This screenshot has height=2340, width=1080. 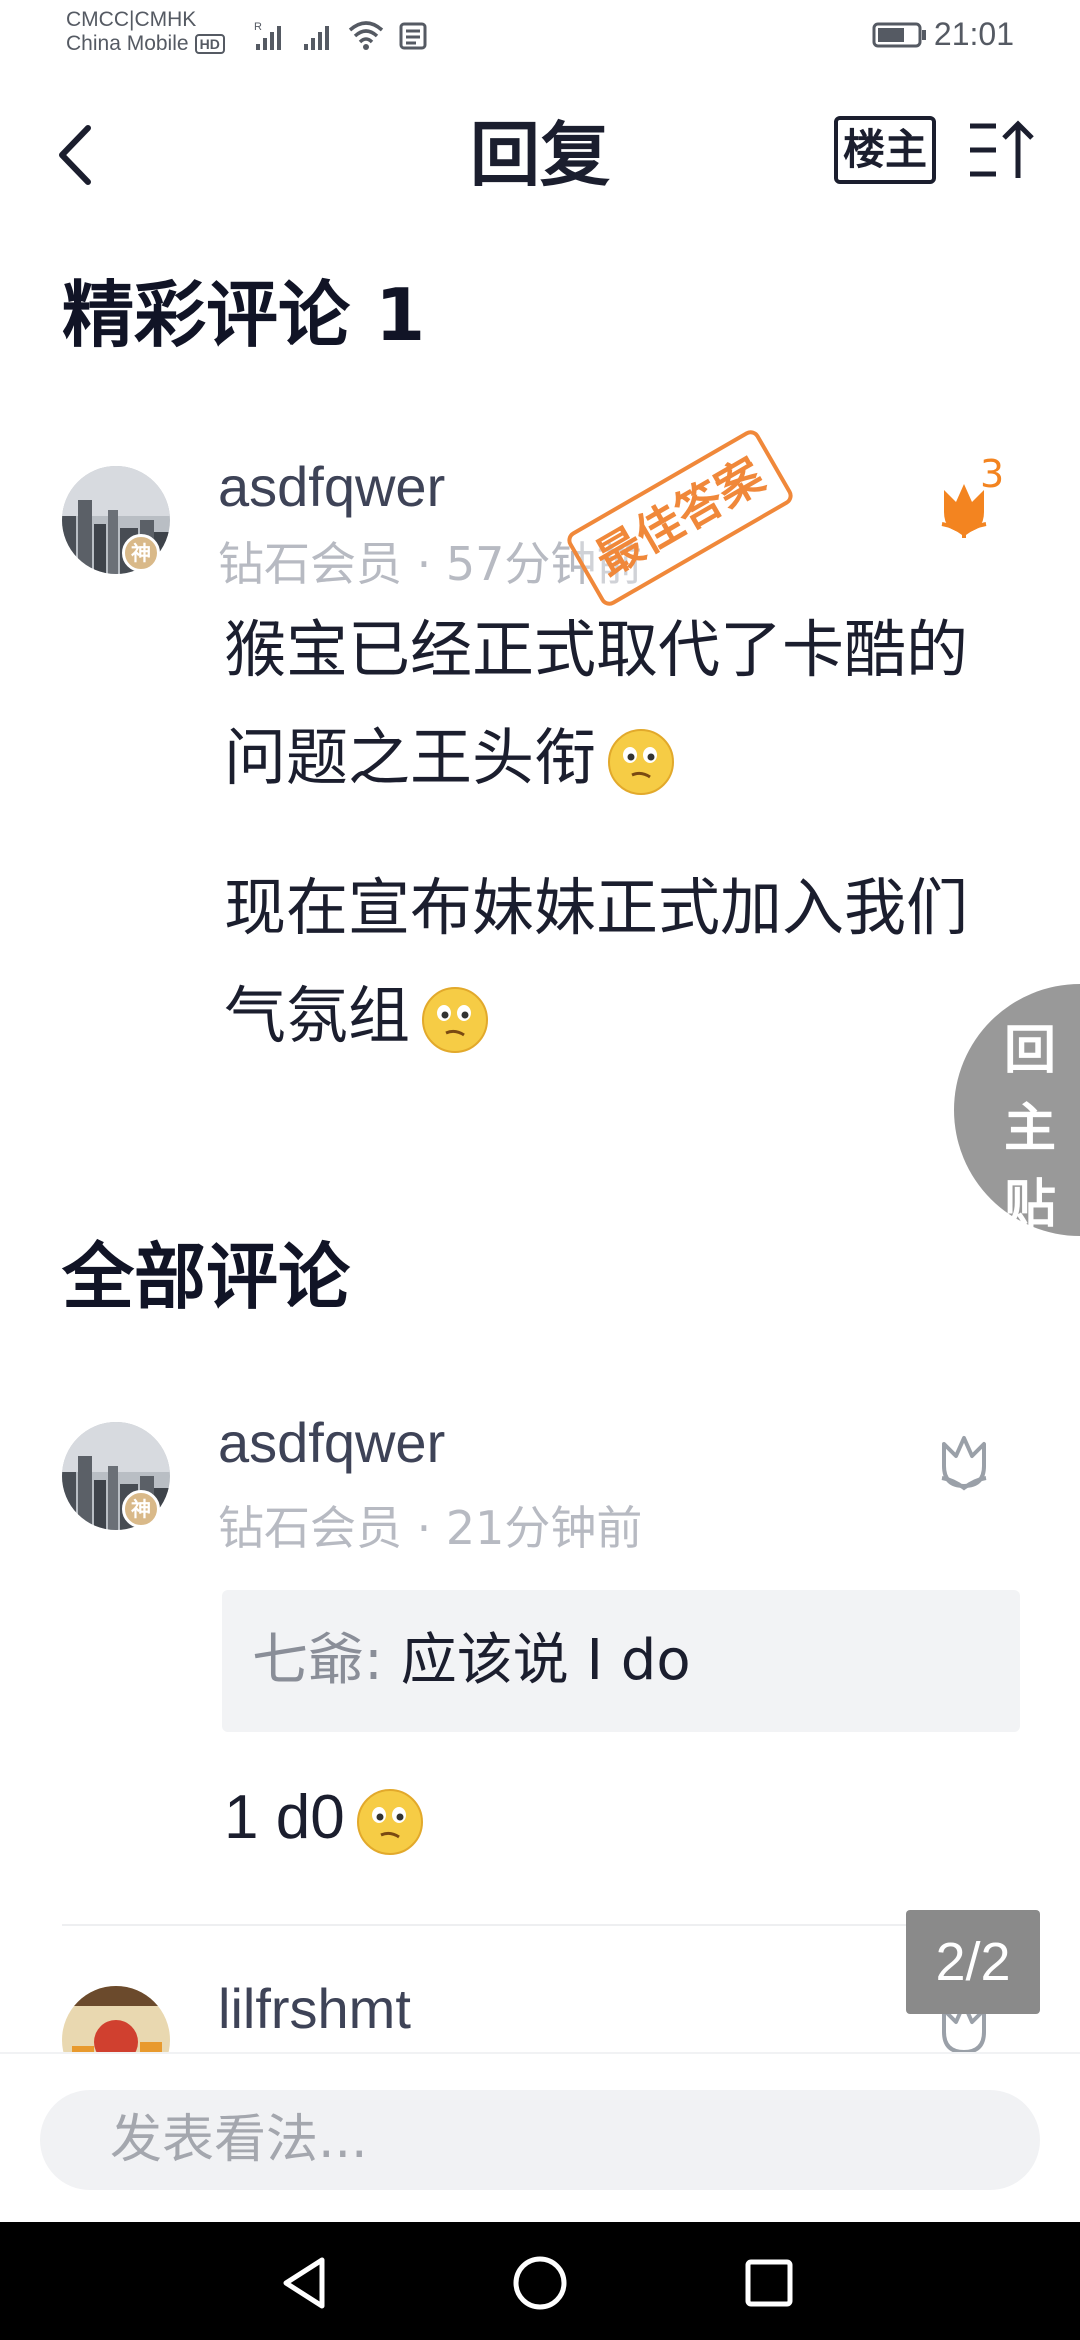 I want to click on comment-meta: 钻石会员 · 21分钟前, so click(x=430, y=1528).